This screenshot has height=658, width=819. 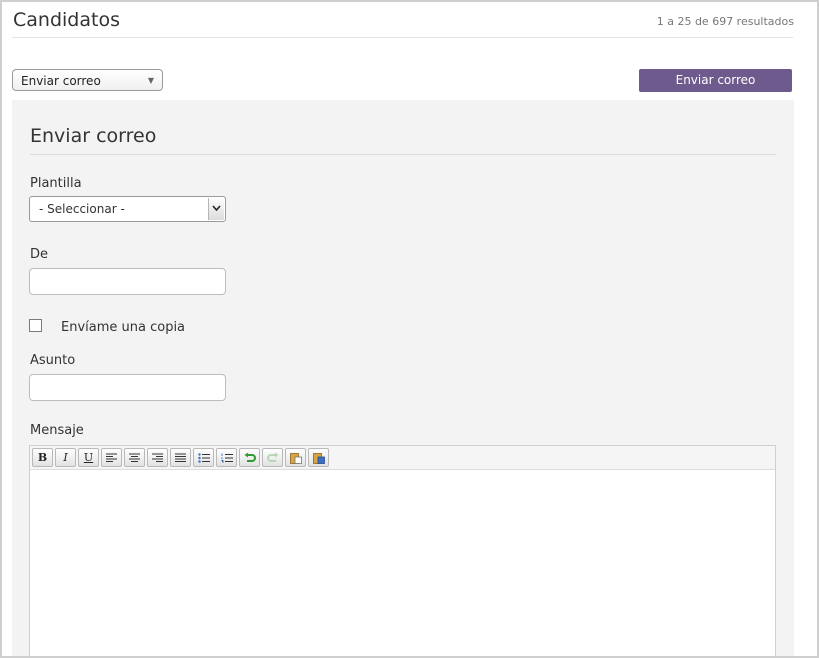 I want to click on template-value: - Seleccionar -, so click(x=82, y=209).